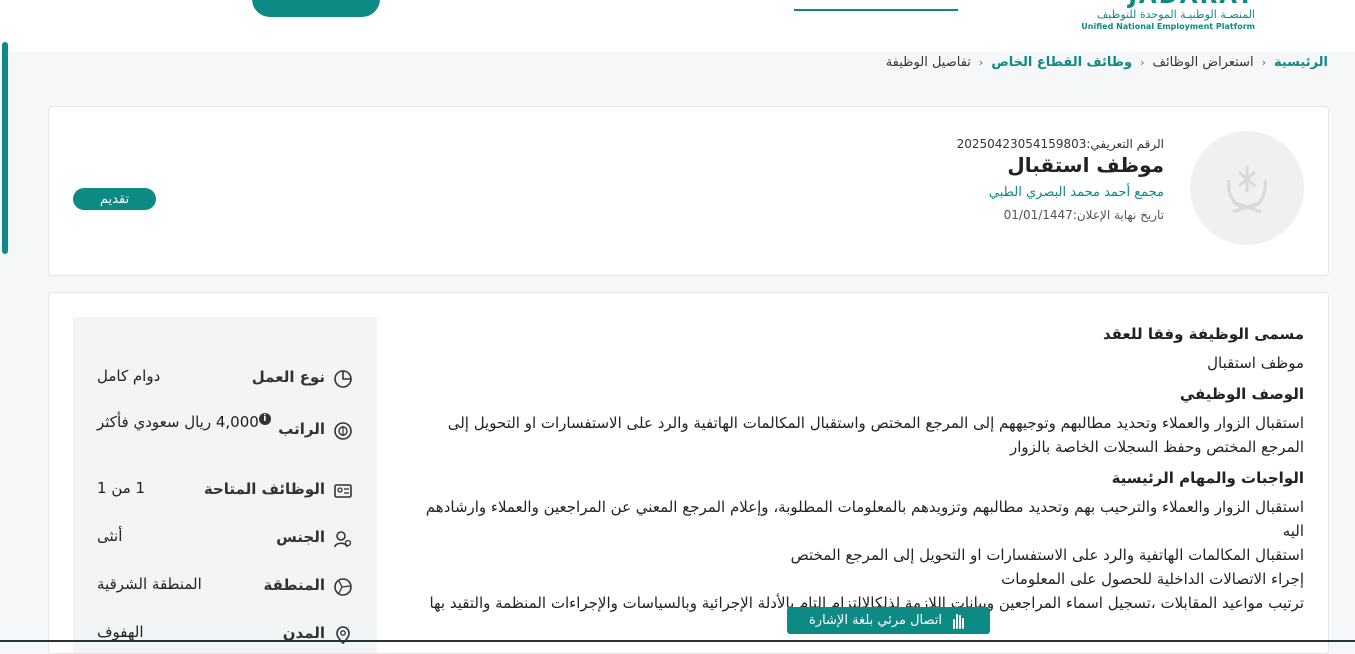 The height and width of the screenshot is (654, 1355). What do you see at coordinates (1207, 478) in the screenshot?
I see `section-title: الواجبات والمهام الرئيسية` at bounding box center [1207, 478].